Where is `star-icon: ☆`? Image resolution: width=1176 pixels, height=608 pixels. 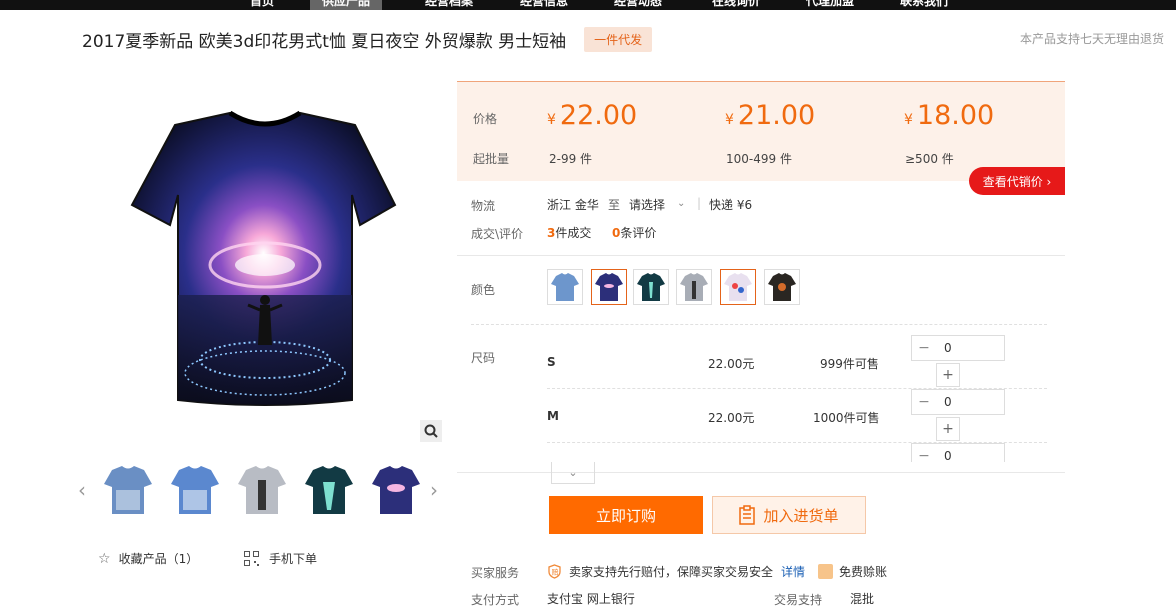 star-icon: ☆ is located at coordinates (104, 558).